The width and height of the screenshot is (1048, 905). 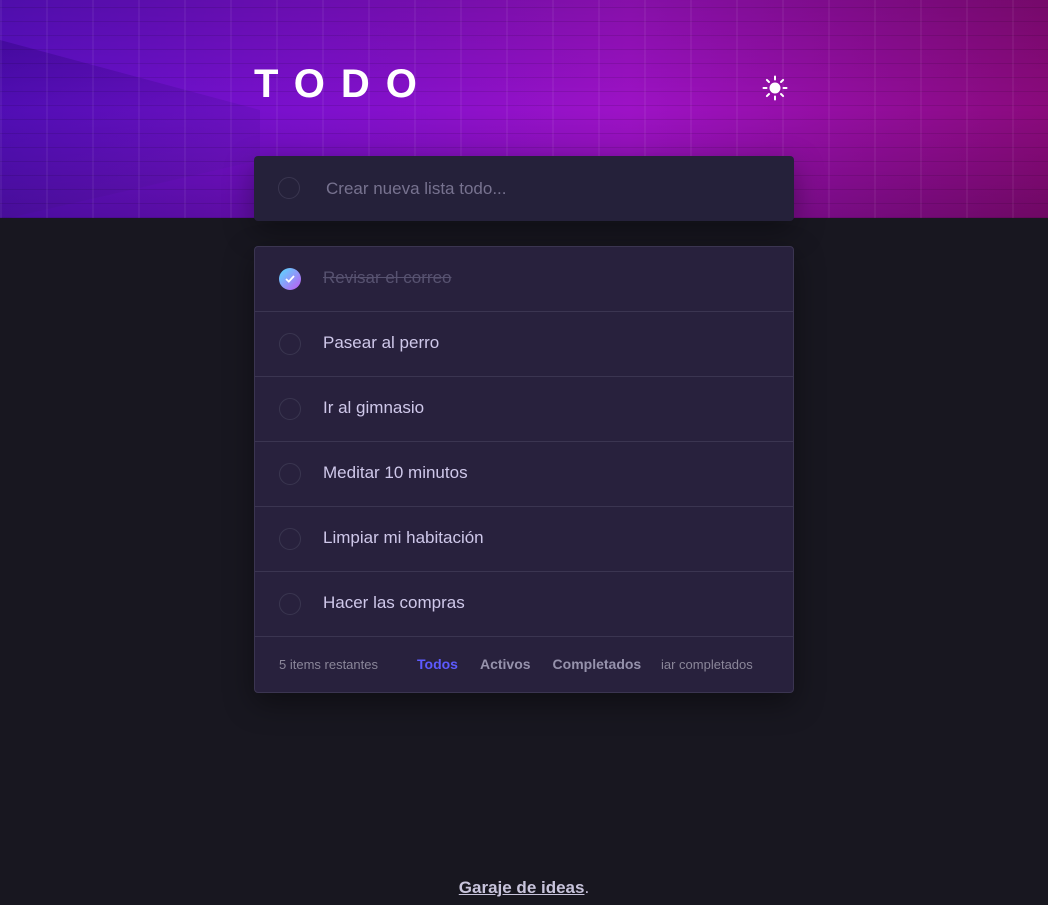 What do you see at coordinates (289, 188) in the screenshot?
I see `new-todo-checkbox` at bounding box center [289, 188].